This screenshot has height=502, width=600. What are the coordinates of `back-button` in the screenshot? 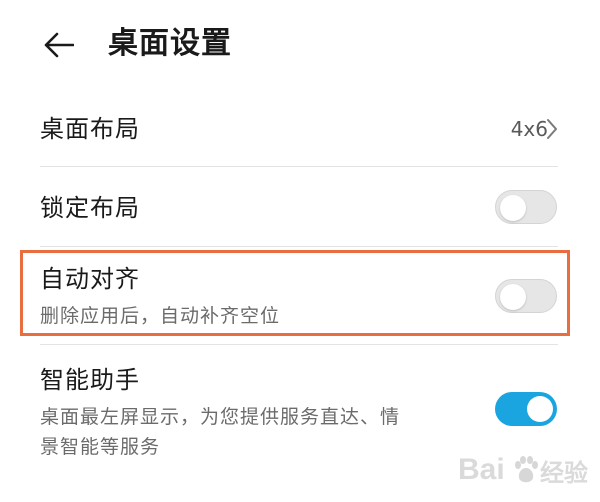 It's located at (59, 45).